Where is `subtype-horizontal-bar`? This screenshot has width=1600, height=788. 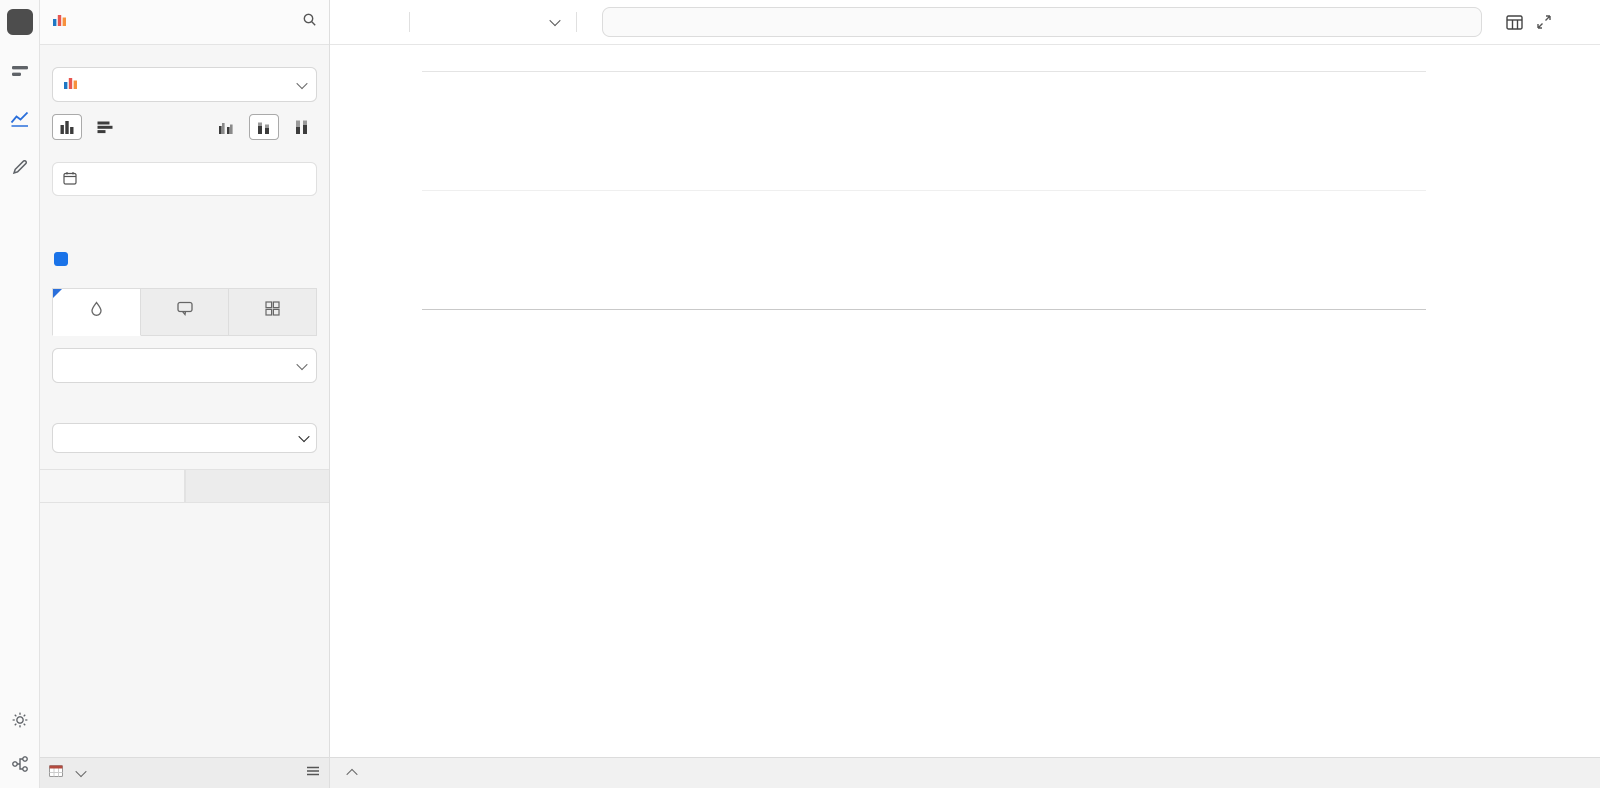
subtype-horizontal-bar is located at coordinates (105, 127).